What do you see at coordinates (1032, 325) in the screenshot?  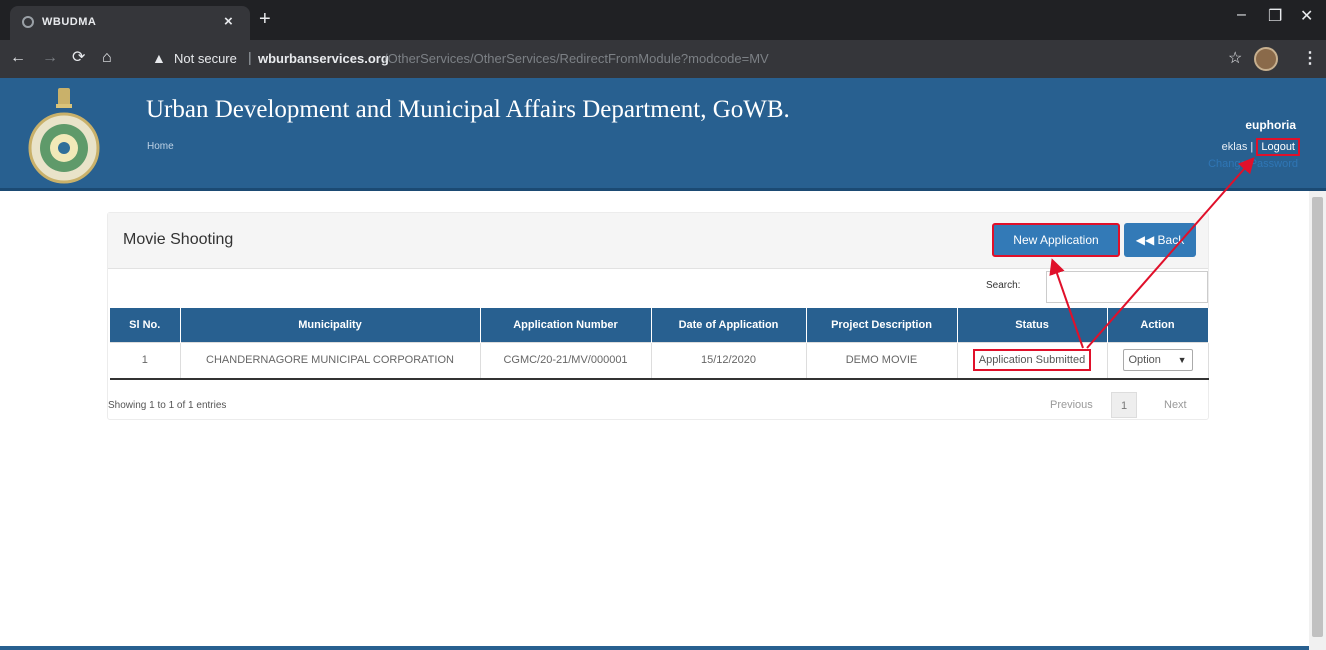 I see `column-header-status: Status` at bounding box center [1032, 325].